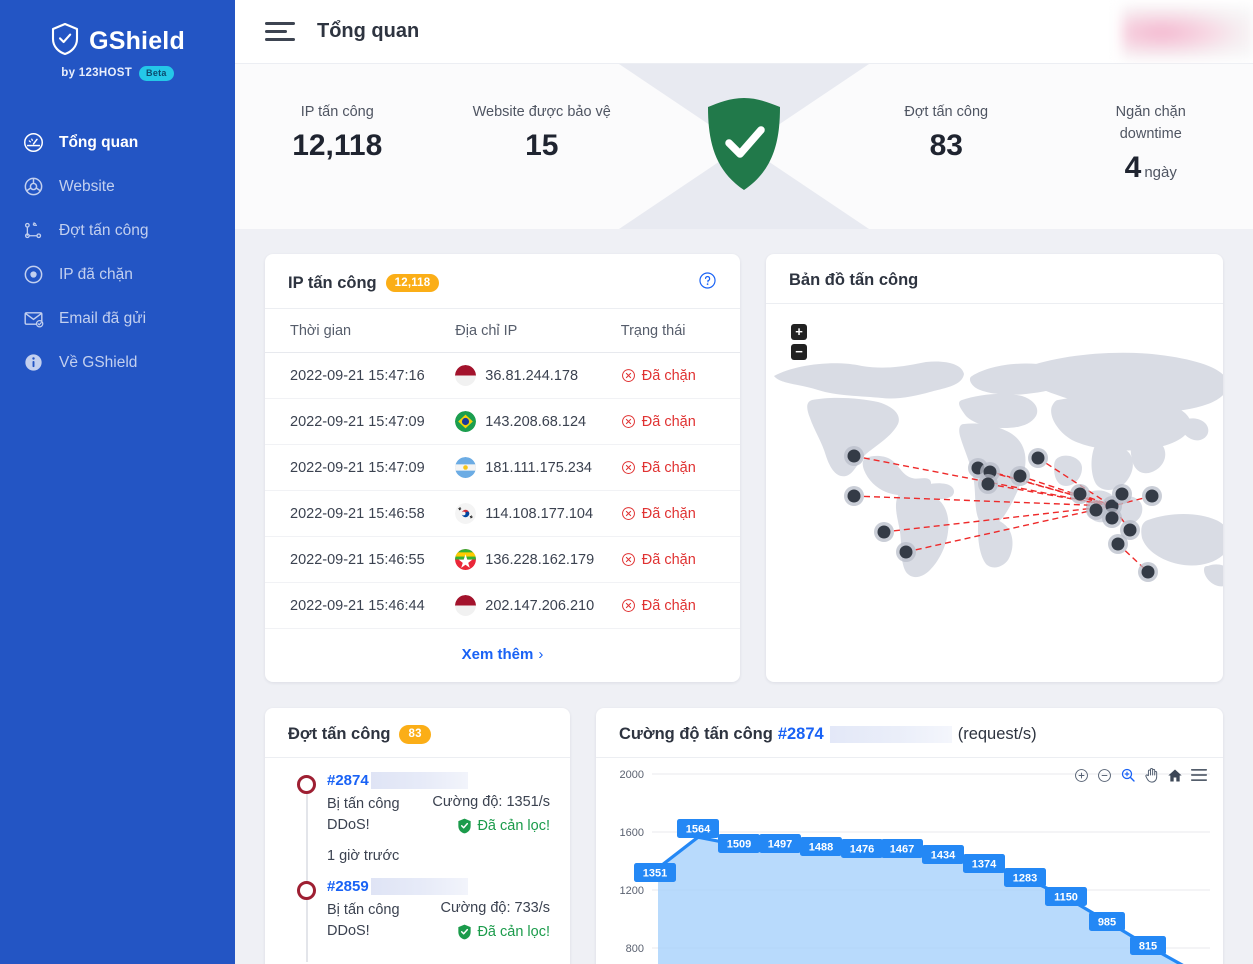  I want to click on episode-redacted-name, so click(419, 780).